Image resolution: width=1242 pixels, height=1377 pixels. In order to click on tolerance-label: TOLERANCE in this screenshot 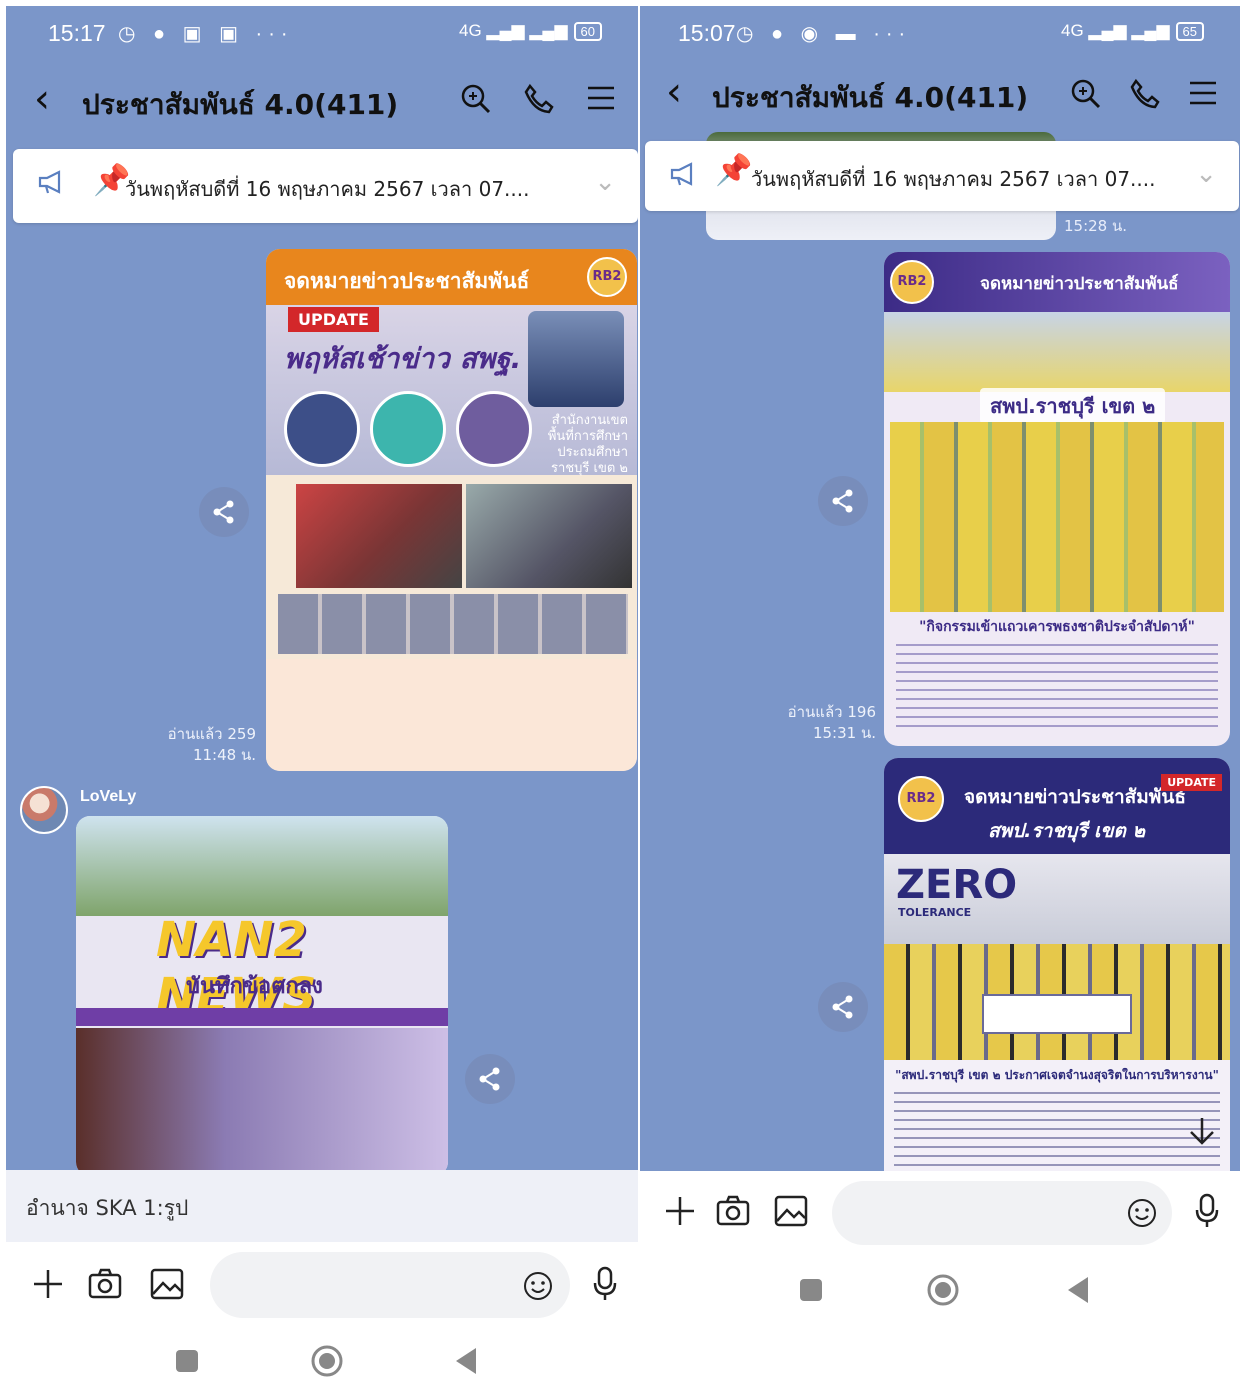, I will do `click(935, 912)`.